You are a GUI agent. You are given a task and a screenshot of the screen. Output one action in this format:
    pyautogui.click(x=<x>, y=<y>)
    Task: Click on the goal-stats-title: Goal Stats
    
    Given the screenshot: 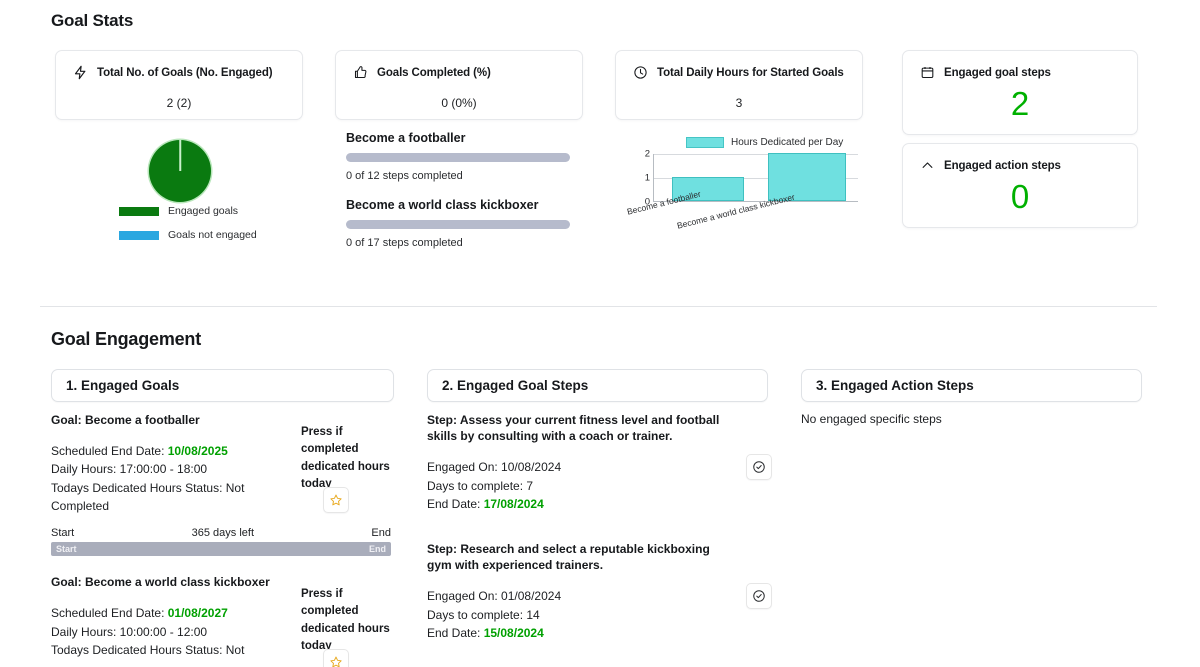 What is the action you would take?
    pyautogui.click(x=92, y=20)
    